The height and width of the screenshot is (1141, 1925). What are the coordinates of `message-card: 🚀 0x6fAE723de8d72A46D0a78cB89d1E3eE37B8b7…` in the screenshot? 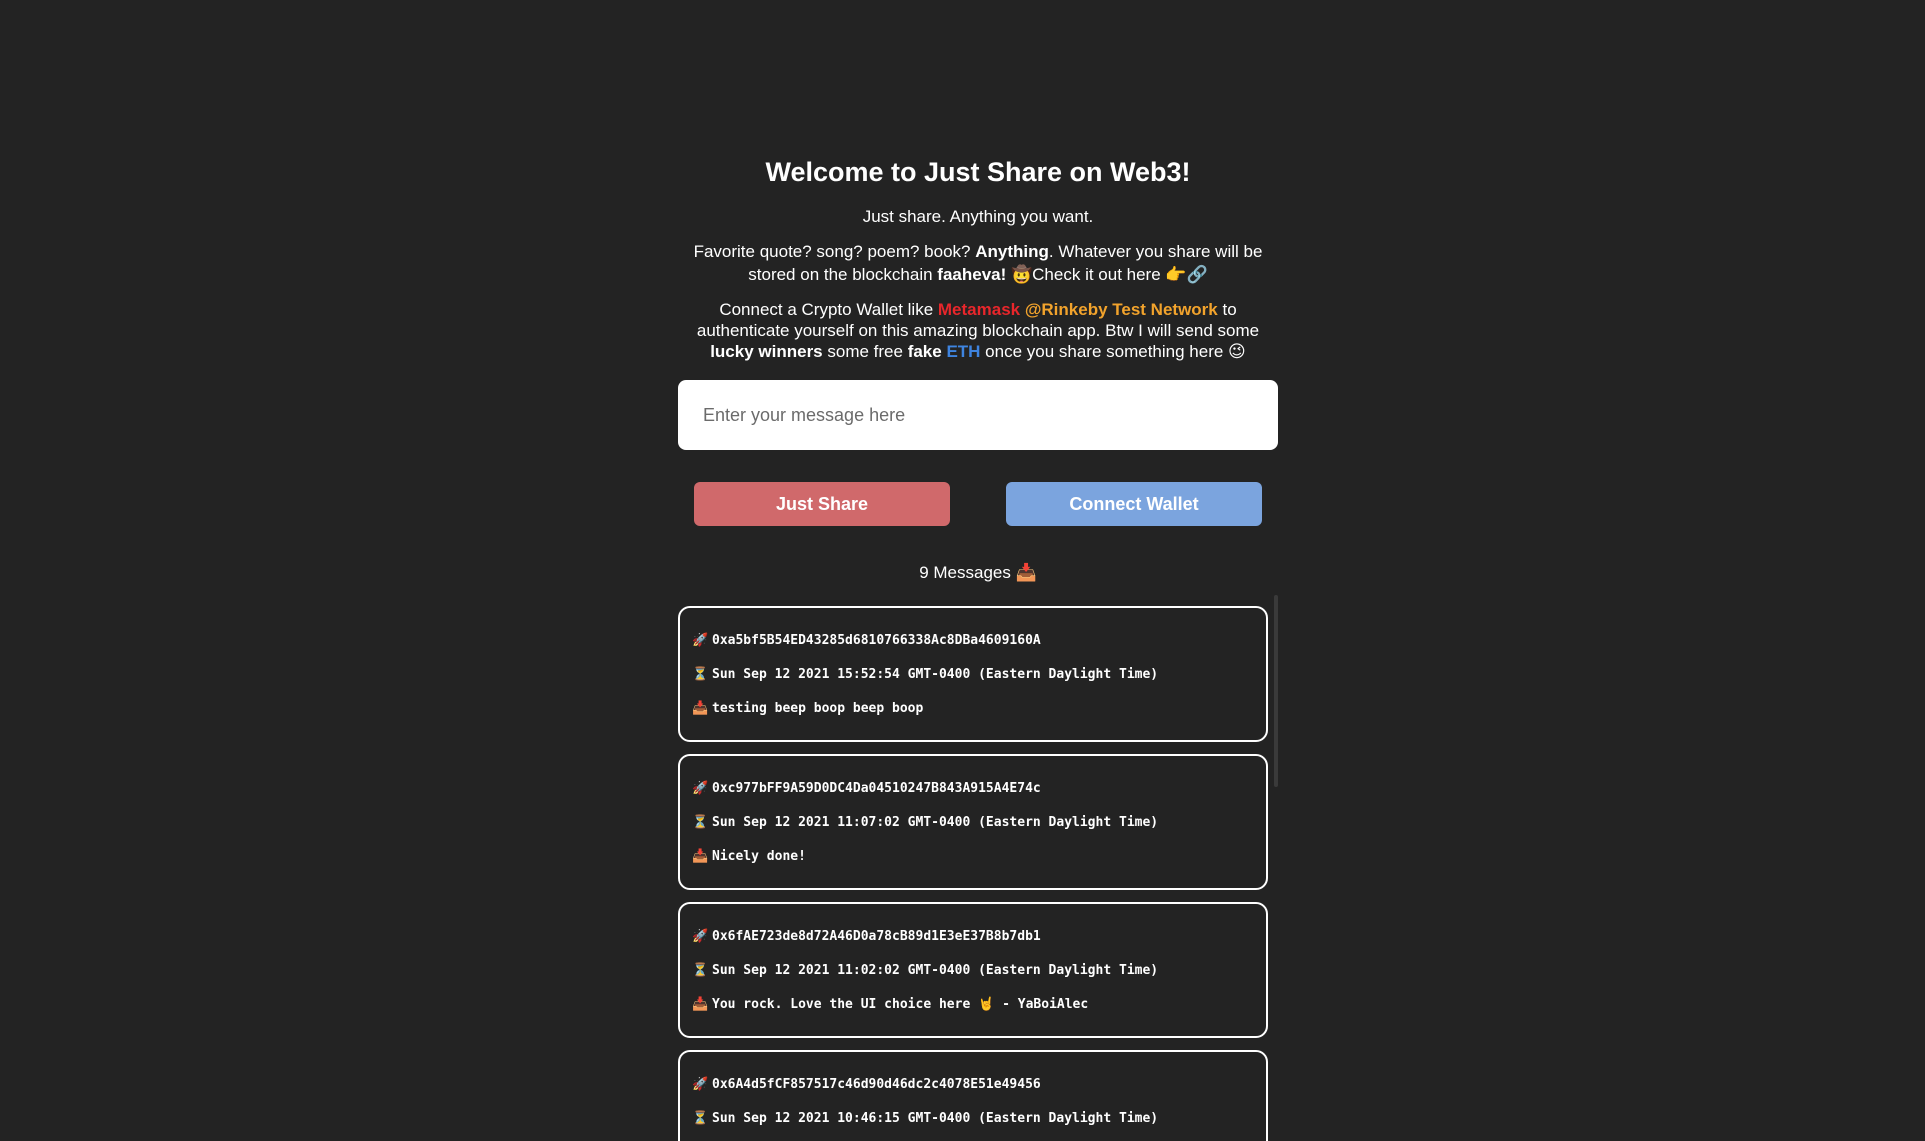 It's located at (973, 970).